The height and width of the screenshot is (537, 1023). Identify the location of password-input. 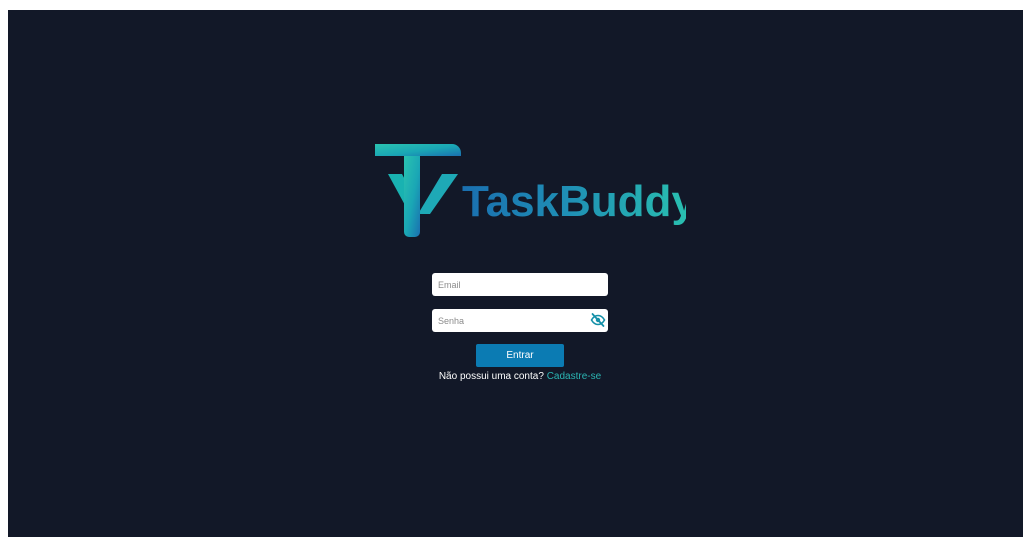
(520, 320).